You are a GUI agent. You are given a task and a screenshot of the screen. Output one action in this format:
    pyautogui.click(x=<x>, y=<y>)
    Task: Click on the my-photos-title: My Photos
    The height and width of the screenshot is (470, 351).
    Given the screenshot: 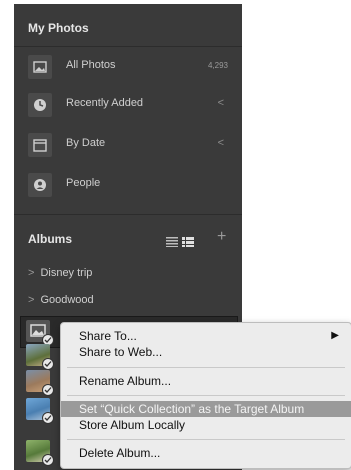 What is the action you would take?
    pyautogui.click(x=58, y=28)
    